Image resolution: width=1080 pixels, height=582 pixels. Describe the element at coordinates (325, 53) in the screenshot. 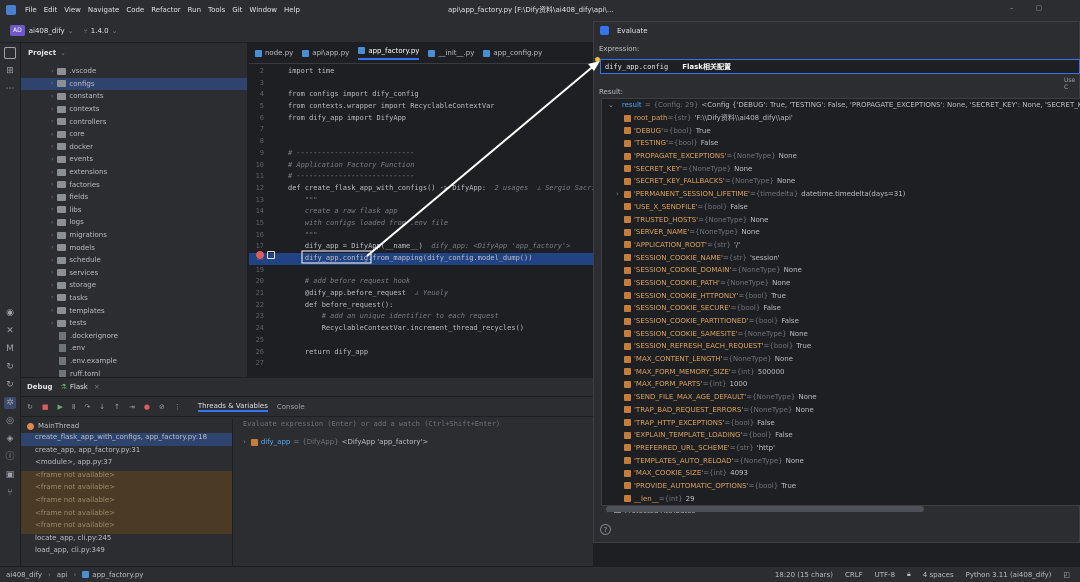

I see `tab-api-app-py: api\app.py` at that location.